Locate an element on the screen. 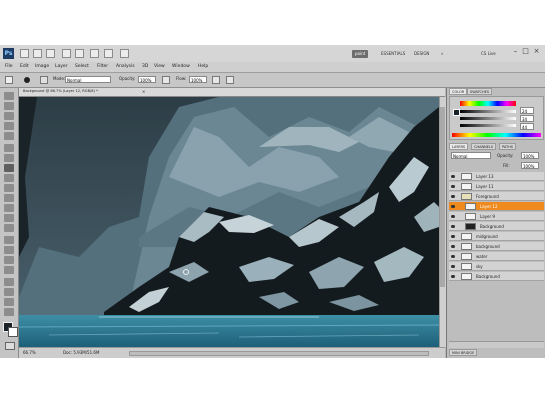 Image resolution: width=545 pixels, height=409 pixels. menu-layer: Layer is located at coordinates (61, 66).